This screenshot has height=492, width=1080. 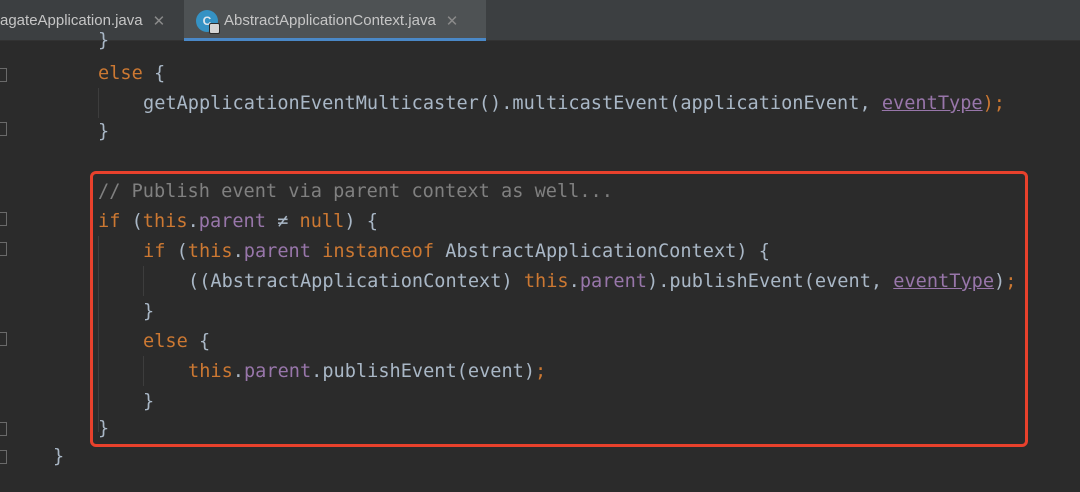 I want to click on active-tab-indicator, so click(x=335, y=39).